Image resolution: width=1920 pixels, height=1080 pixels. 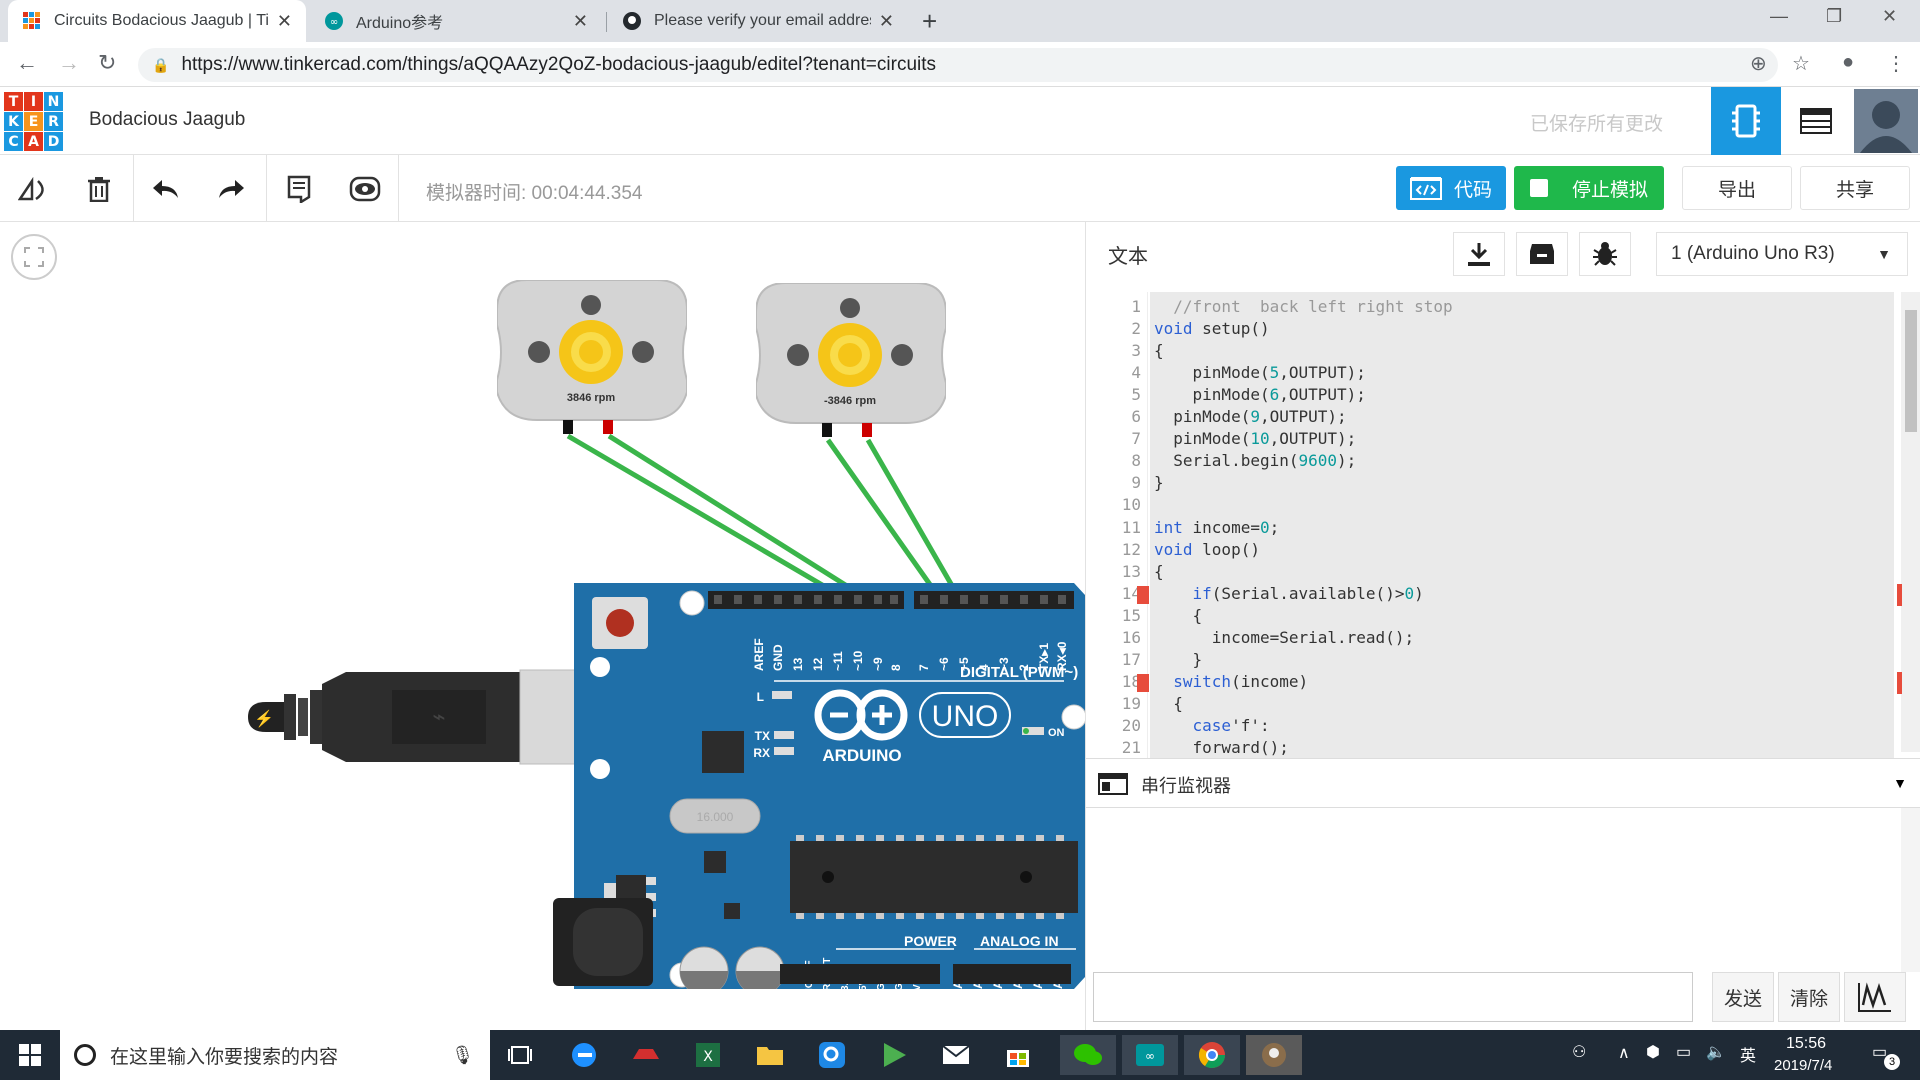 I want to click on scrollbar-thumb, so click(x=1911, y=371).